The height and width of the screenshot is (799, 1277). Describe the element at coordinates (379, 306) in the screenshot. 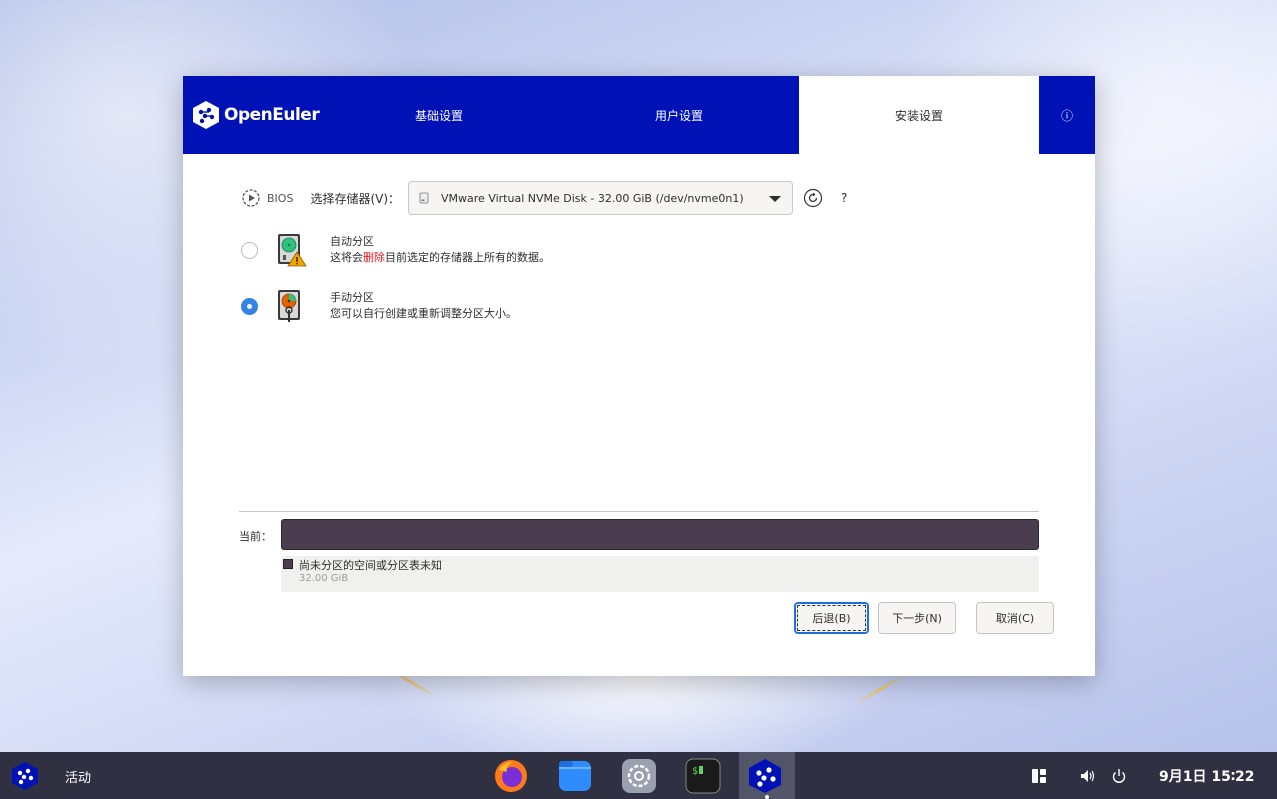

I see `manual-partition-option: 手动分区 您可以自行创建或重新调整分区大小。` at that location.